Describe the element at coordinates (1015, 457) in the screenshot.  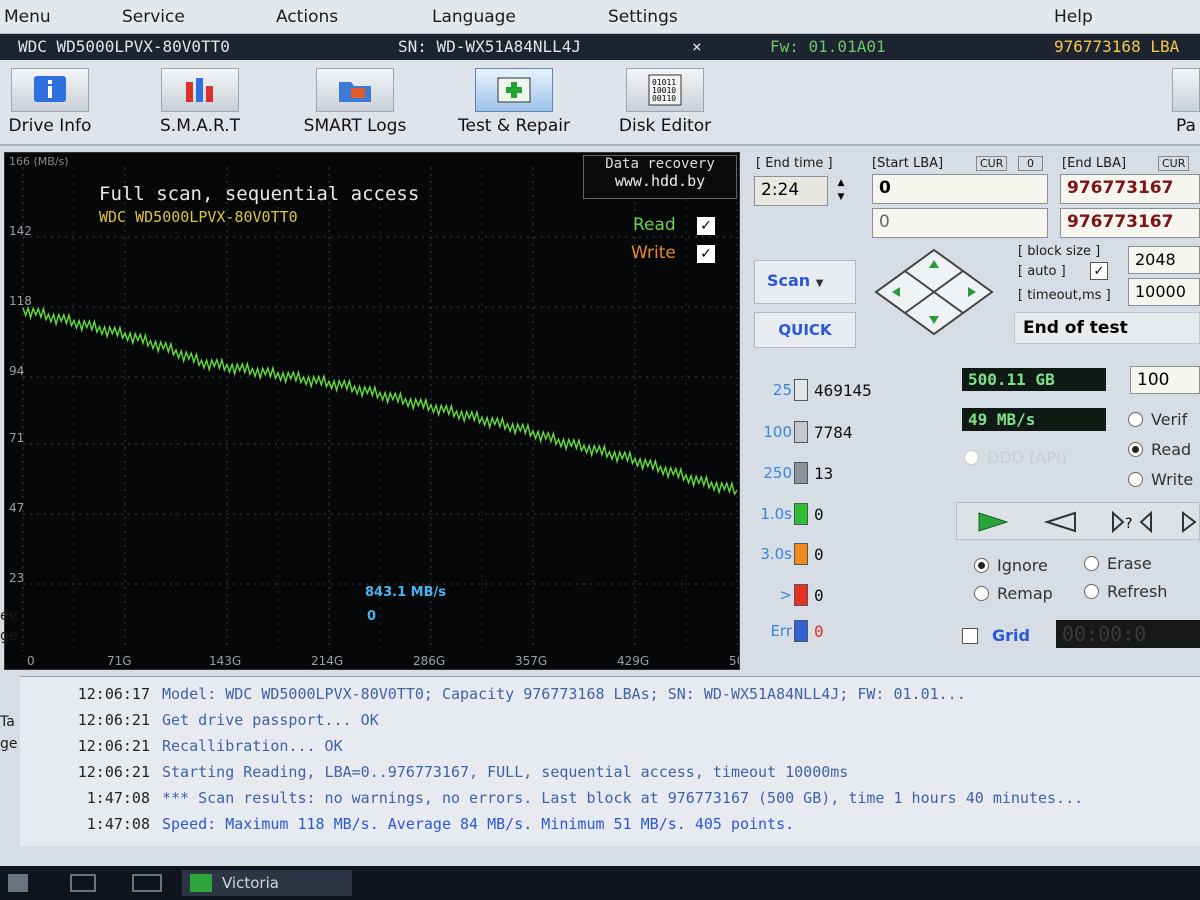
I see `ddd-api-option: DDD (API)` at that location.